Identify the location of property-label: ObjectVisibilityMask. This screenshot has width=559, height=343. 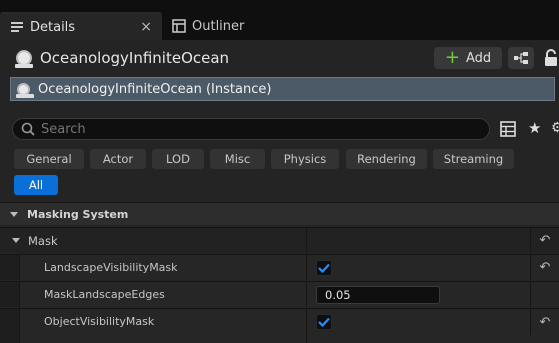
(99, 321).